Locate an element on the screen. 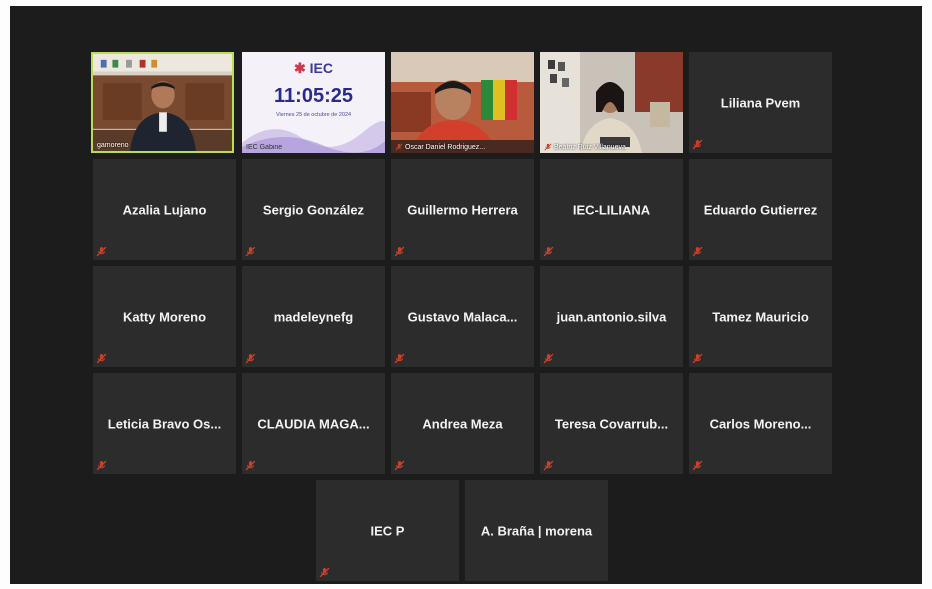 This screenshot has width=932, height=589. participant-tile: Guillermo Herrera is located at coordinates (462, 209).